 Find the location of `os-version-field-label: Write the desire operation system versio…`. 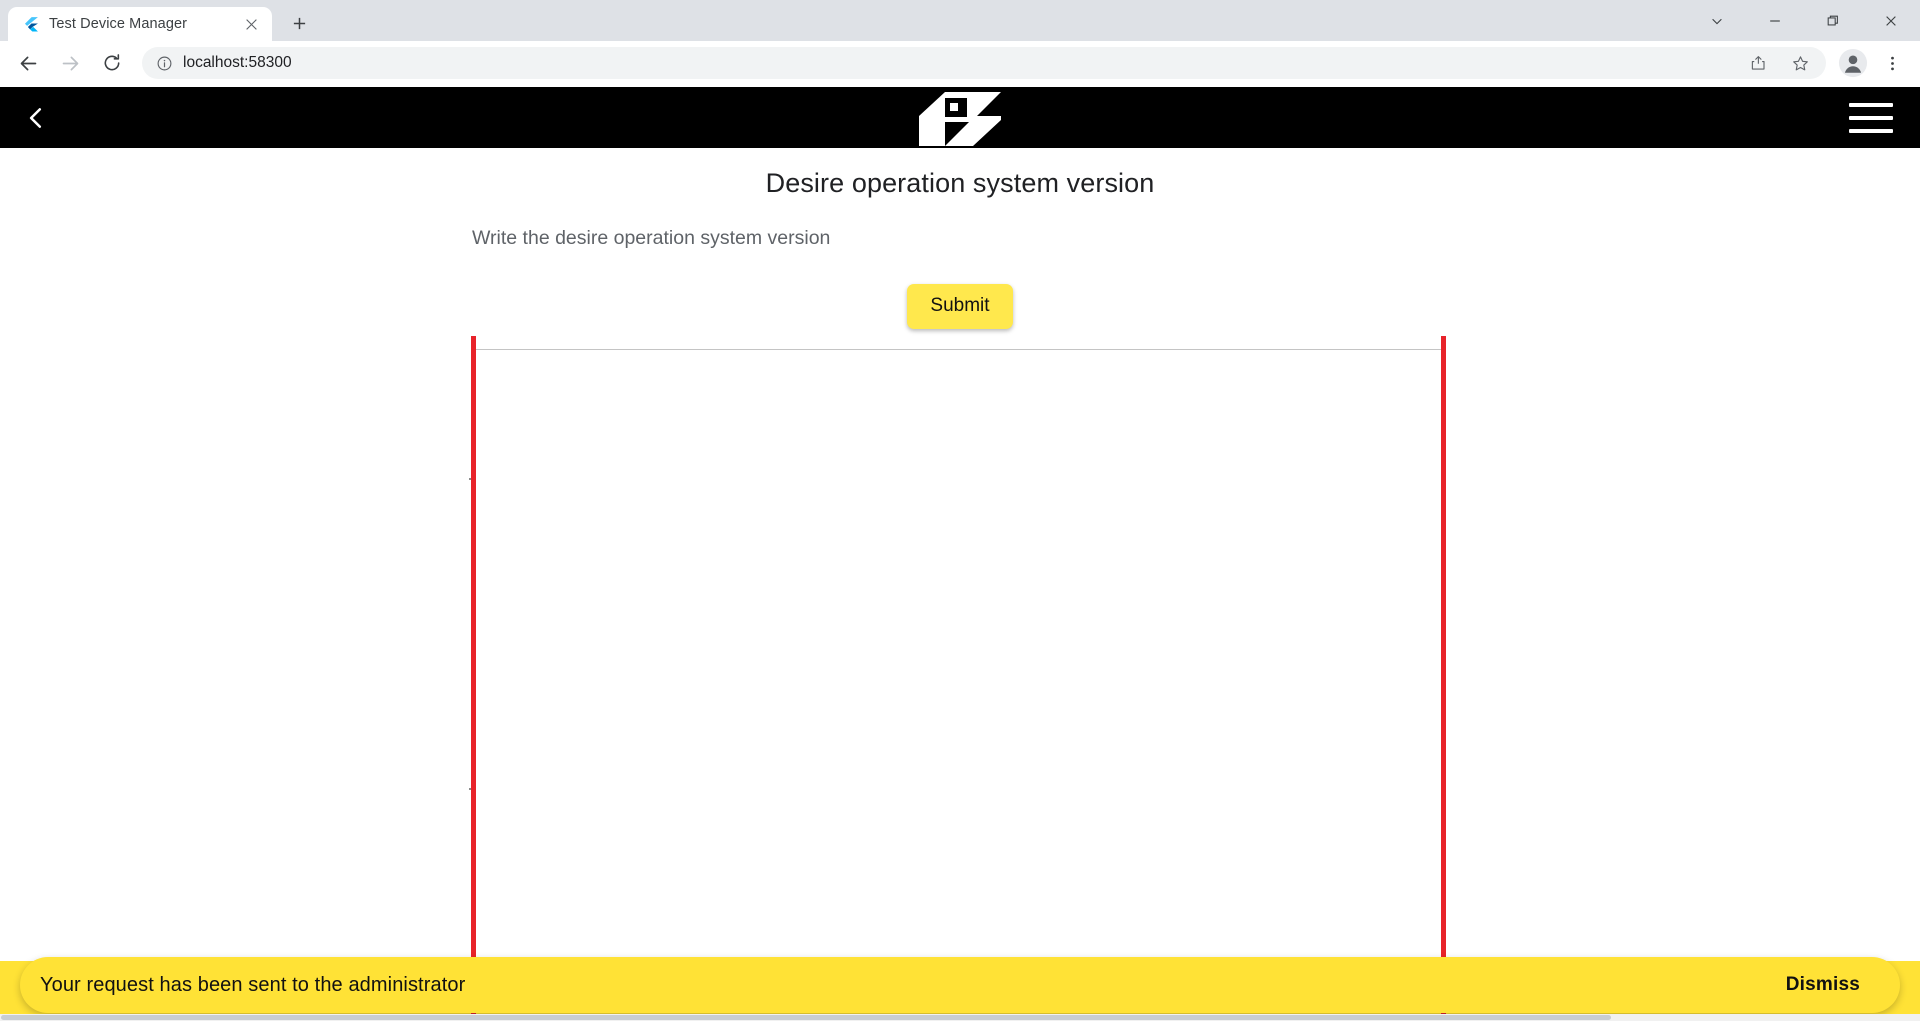

os-version-field-label: Write the desire operation system versio… is located at coordinates (651, 238).